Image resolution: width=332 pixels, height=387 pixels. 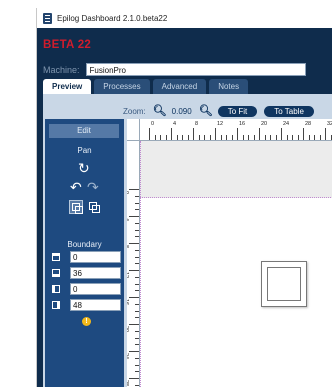 What do you see at coordinates (197, 124) in the screenshot?
I see `ruler-h-label: 8` at bounding box center [197, 124].